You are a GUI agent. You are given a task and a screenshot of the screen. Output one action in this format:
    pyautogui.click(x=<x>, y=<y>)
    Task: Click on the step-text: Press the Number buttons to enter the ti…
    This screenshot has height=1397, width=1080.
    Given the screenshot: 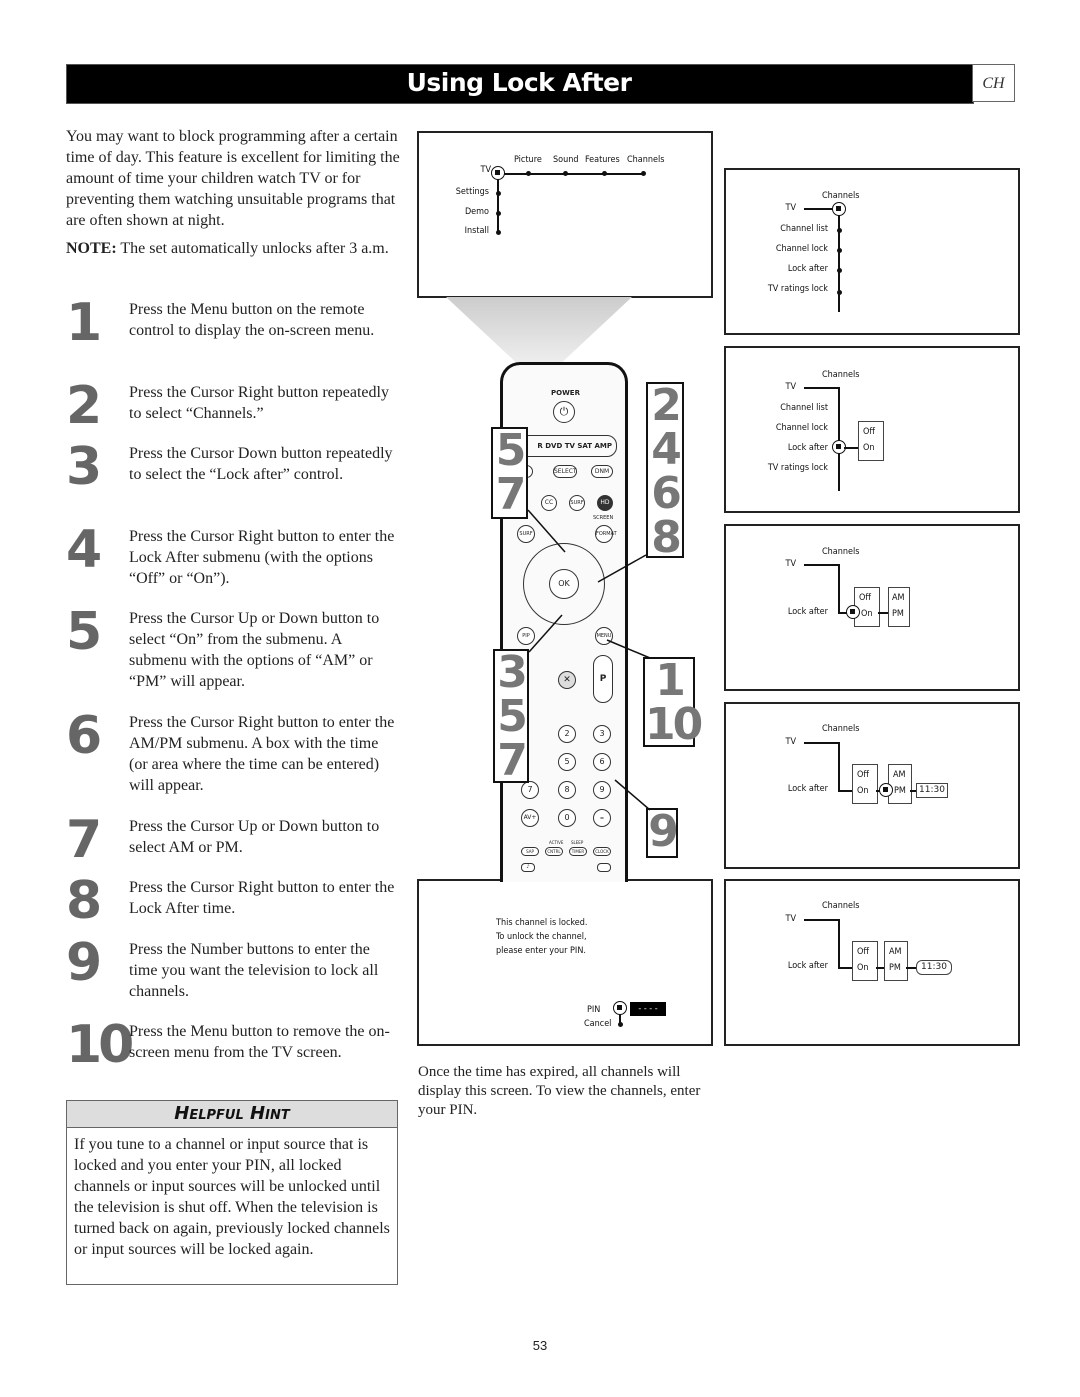 What is the action you would take?
    pyautogui.click(x=254, y=970)
    